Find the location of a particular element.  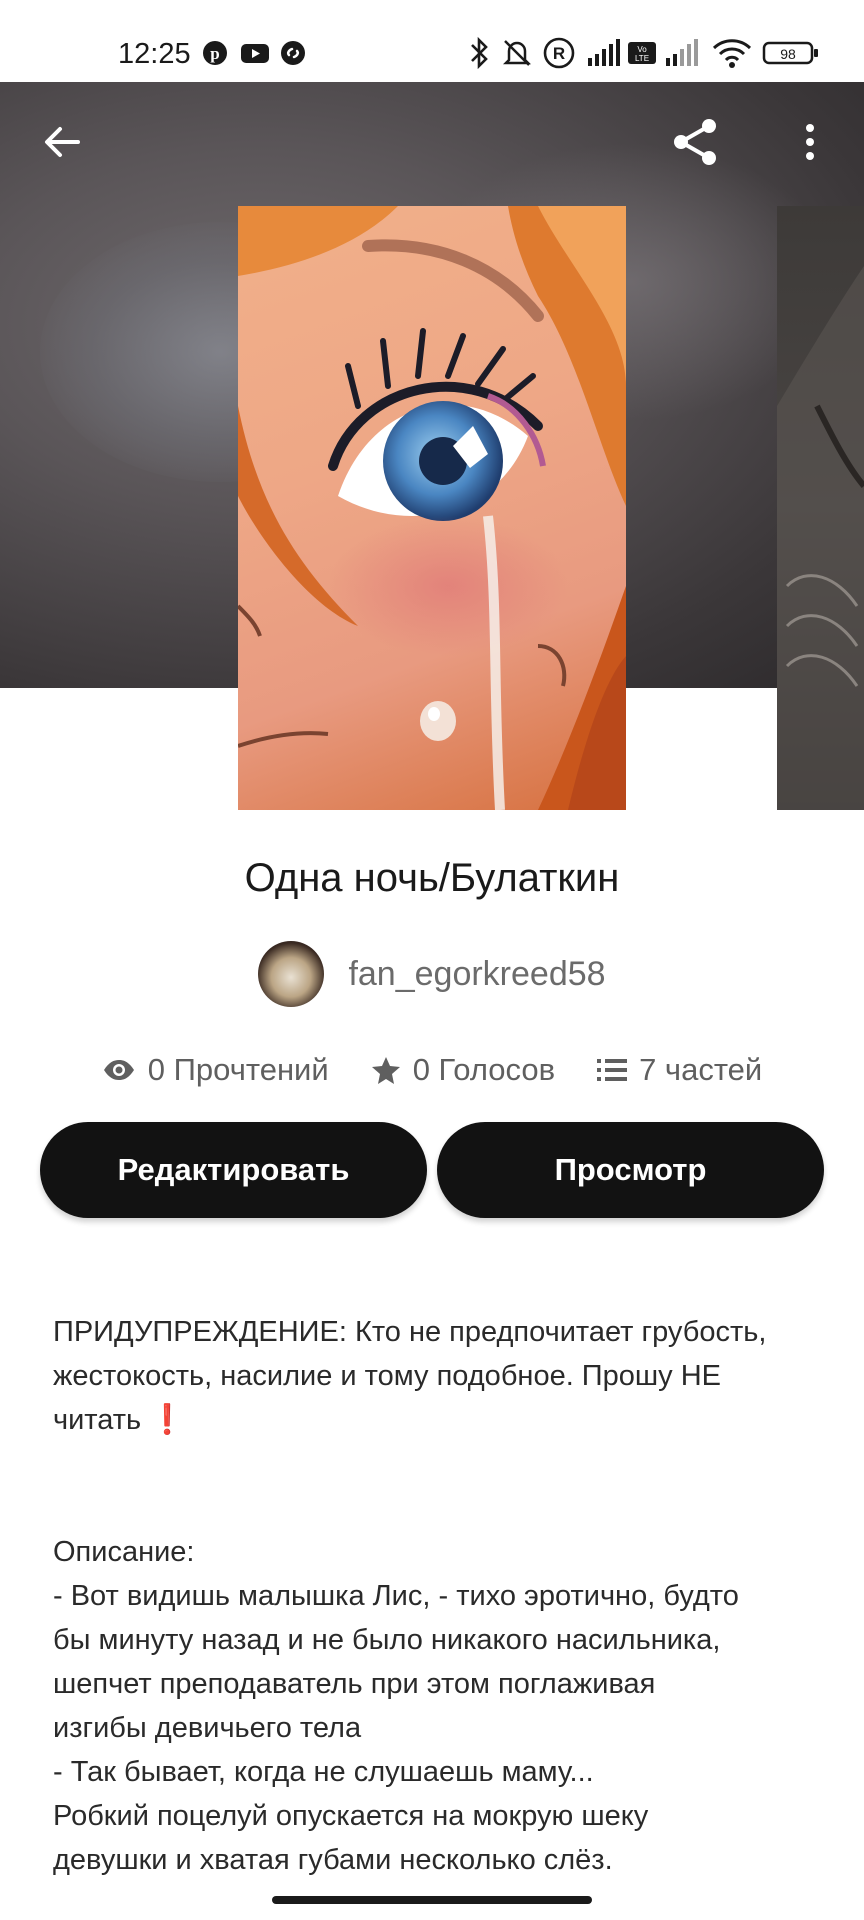

volte-icon: Vo LTE is located at coordinates (642, 53).